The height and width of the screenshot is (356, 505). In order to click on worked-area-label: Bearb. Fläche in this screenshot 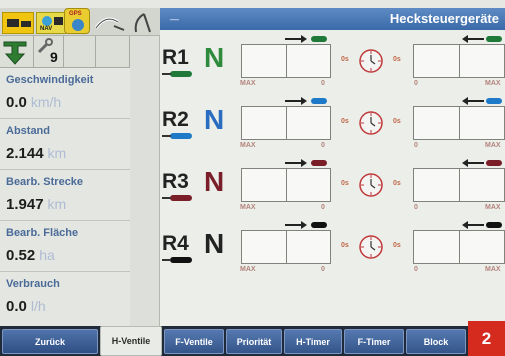, I will do `click(42, 233)`.